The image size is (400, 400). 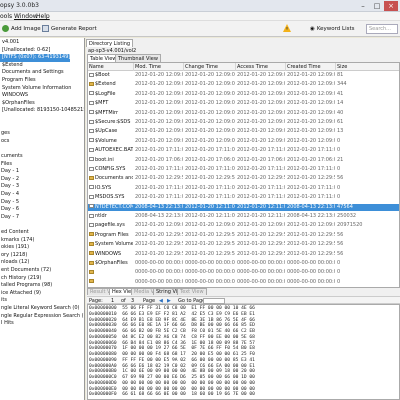 I want to click on tab-thumbnail-view: Thumbnail View, so click(x=138, y=58).